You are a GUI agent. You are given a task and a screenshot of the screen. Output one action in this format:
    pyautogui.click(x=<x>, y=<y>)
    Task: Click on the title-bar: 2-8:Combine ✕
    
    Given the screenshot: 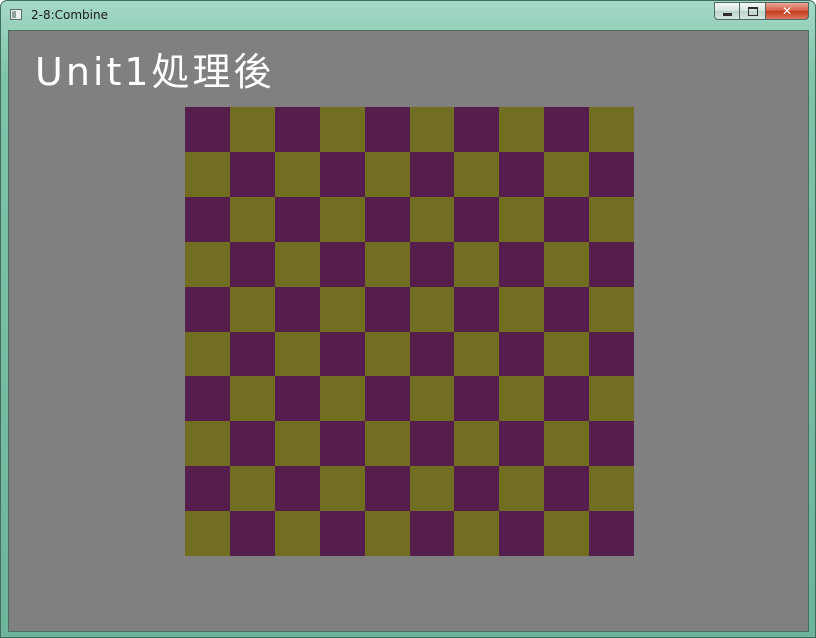 What is the action you would take?
    pyautogui.click(x=408, y=15)
    